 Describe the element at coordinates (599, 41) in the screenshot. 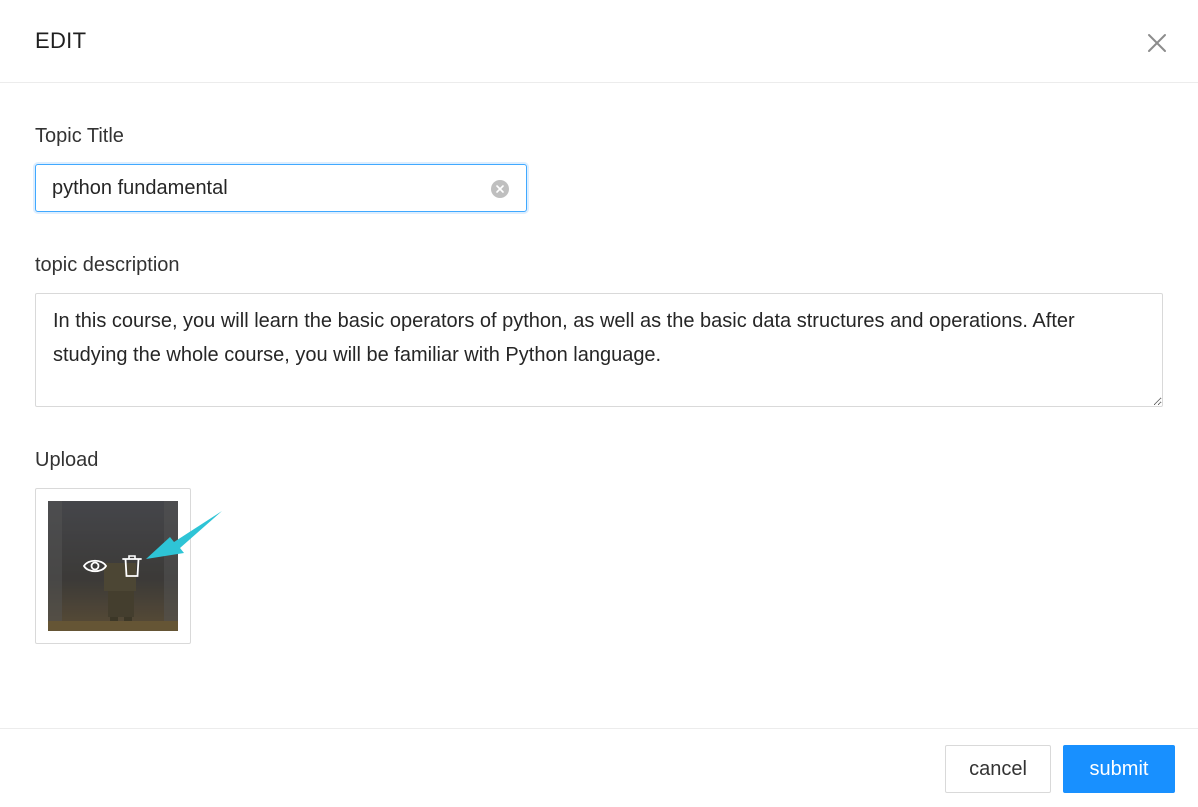

I see `dialog-header: EDIT` at that location.